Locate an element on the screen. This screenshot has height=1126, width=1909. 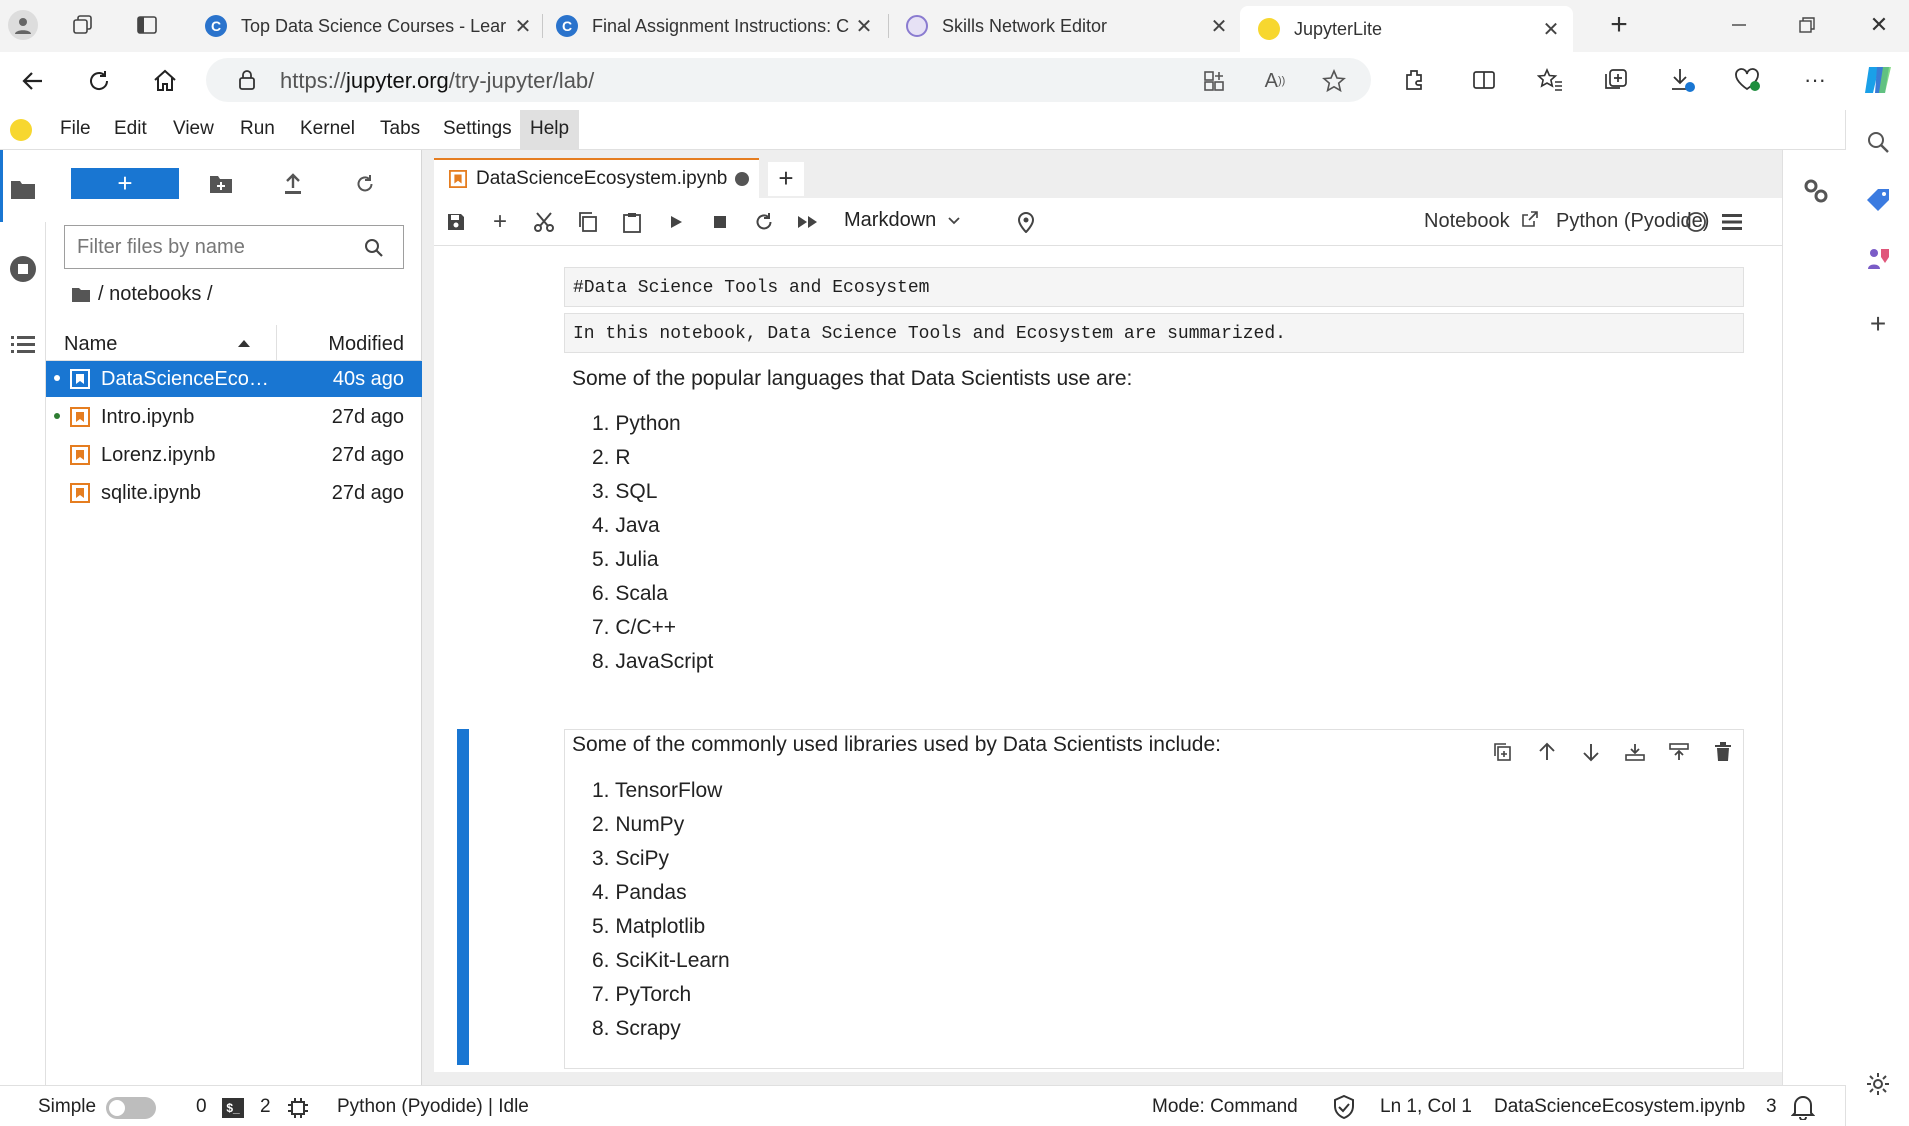
terminal-icon: $_ is located at coordinates (233, 1108).